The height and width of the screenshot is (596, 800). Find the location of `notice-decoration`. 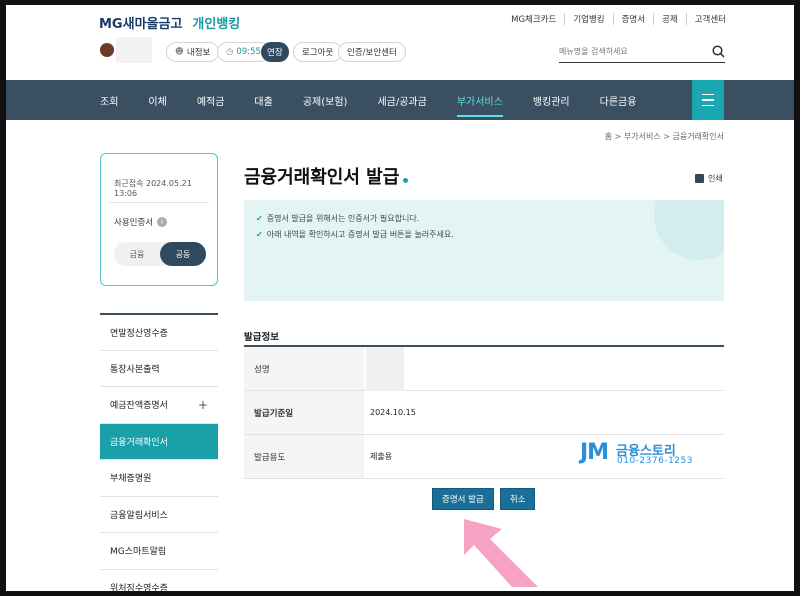

notice-decoration is located at coordinates (689, 230).